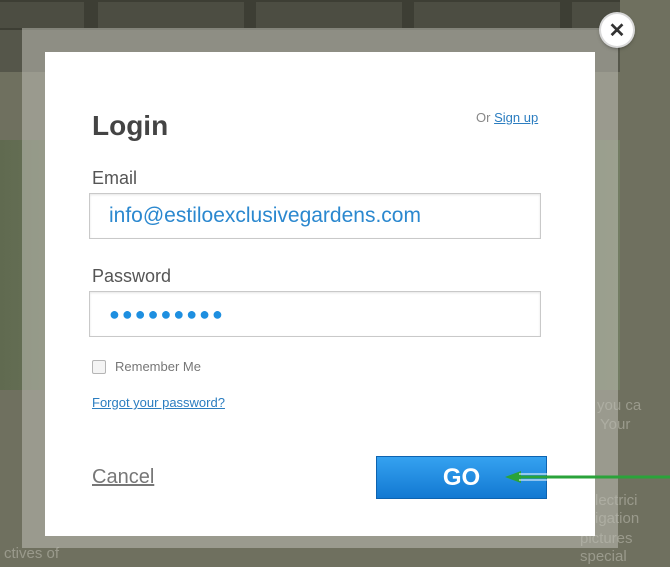 This screenshot has height=567, width=670. What do you see at coordinates (483, 117) in the screenshot?
I see `signup-prefix: Or` at bounding box center [483, 117].